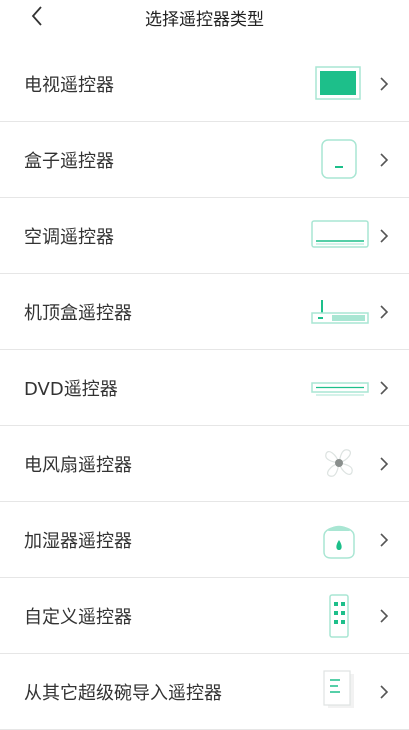 The width and height of the screenshot is (409, 730). I want to click on fan-icon, so click(339, 463).